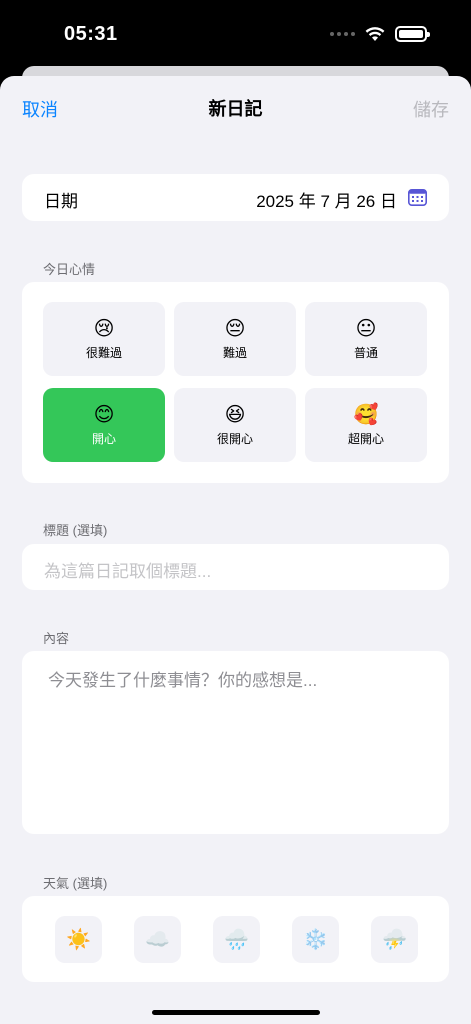 Image resolution: width=471 pixels, height=1024 pixels. Describe the element at coordinates (431, 109) in the screenshot. I see `save-button: 儲存` at that location.